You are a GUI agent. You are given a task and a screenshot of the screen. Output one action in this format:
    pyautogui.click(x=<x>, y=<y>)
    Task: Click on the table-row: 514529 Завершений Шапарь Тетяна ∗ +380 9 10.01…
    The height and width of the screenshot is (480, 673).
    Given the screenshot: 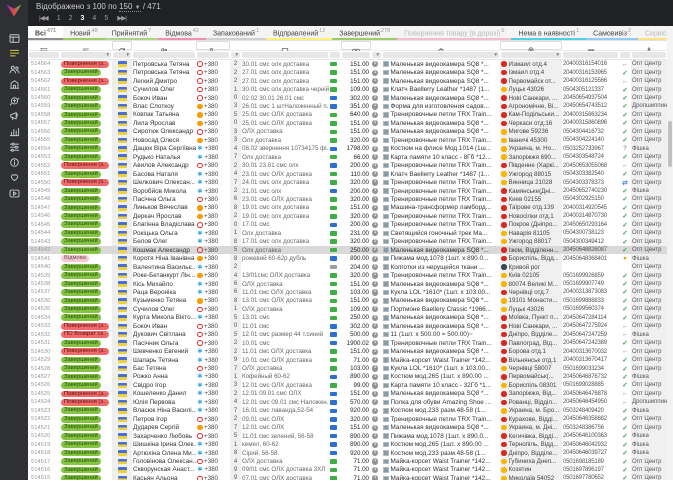 What is the action you would take?
    pyautogui.click(x=350, y=360)
    